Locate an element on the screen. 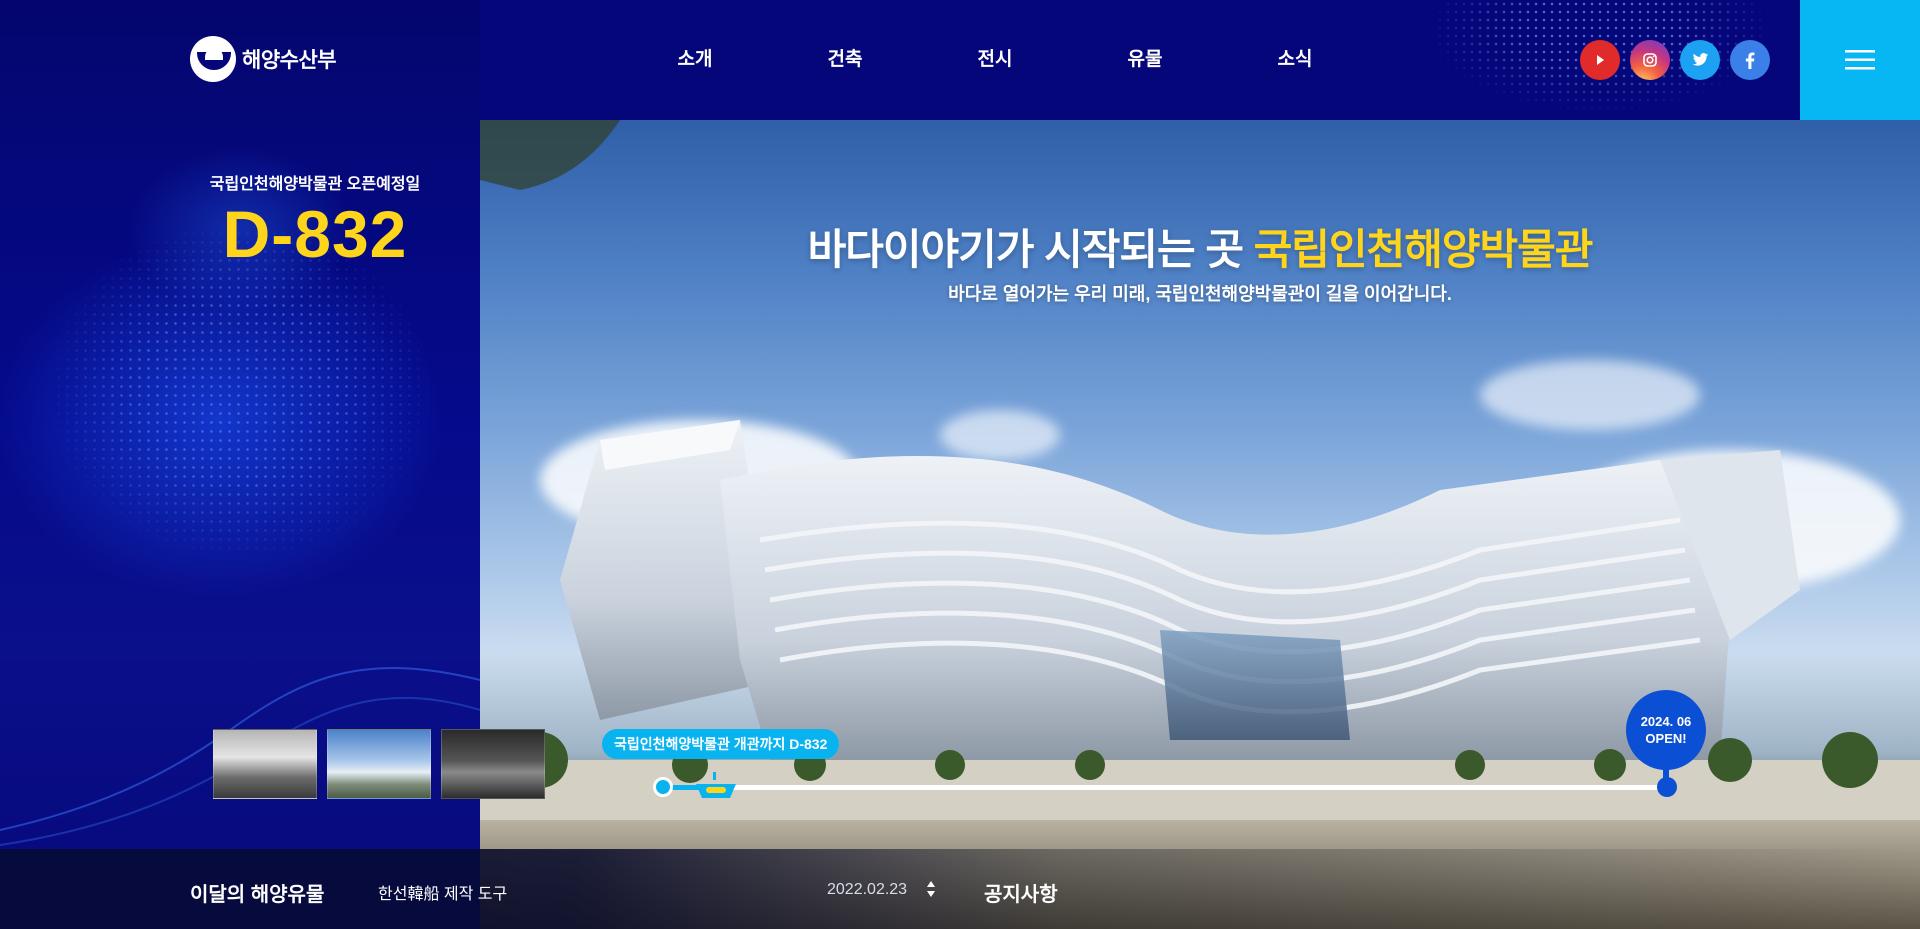 This screenshot has width=1920, height=929. notice-updown-arrows-icon is located at coordinates (931, 889).